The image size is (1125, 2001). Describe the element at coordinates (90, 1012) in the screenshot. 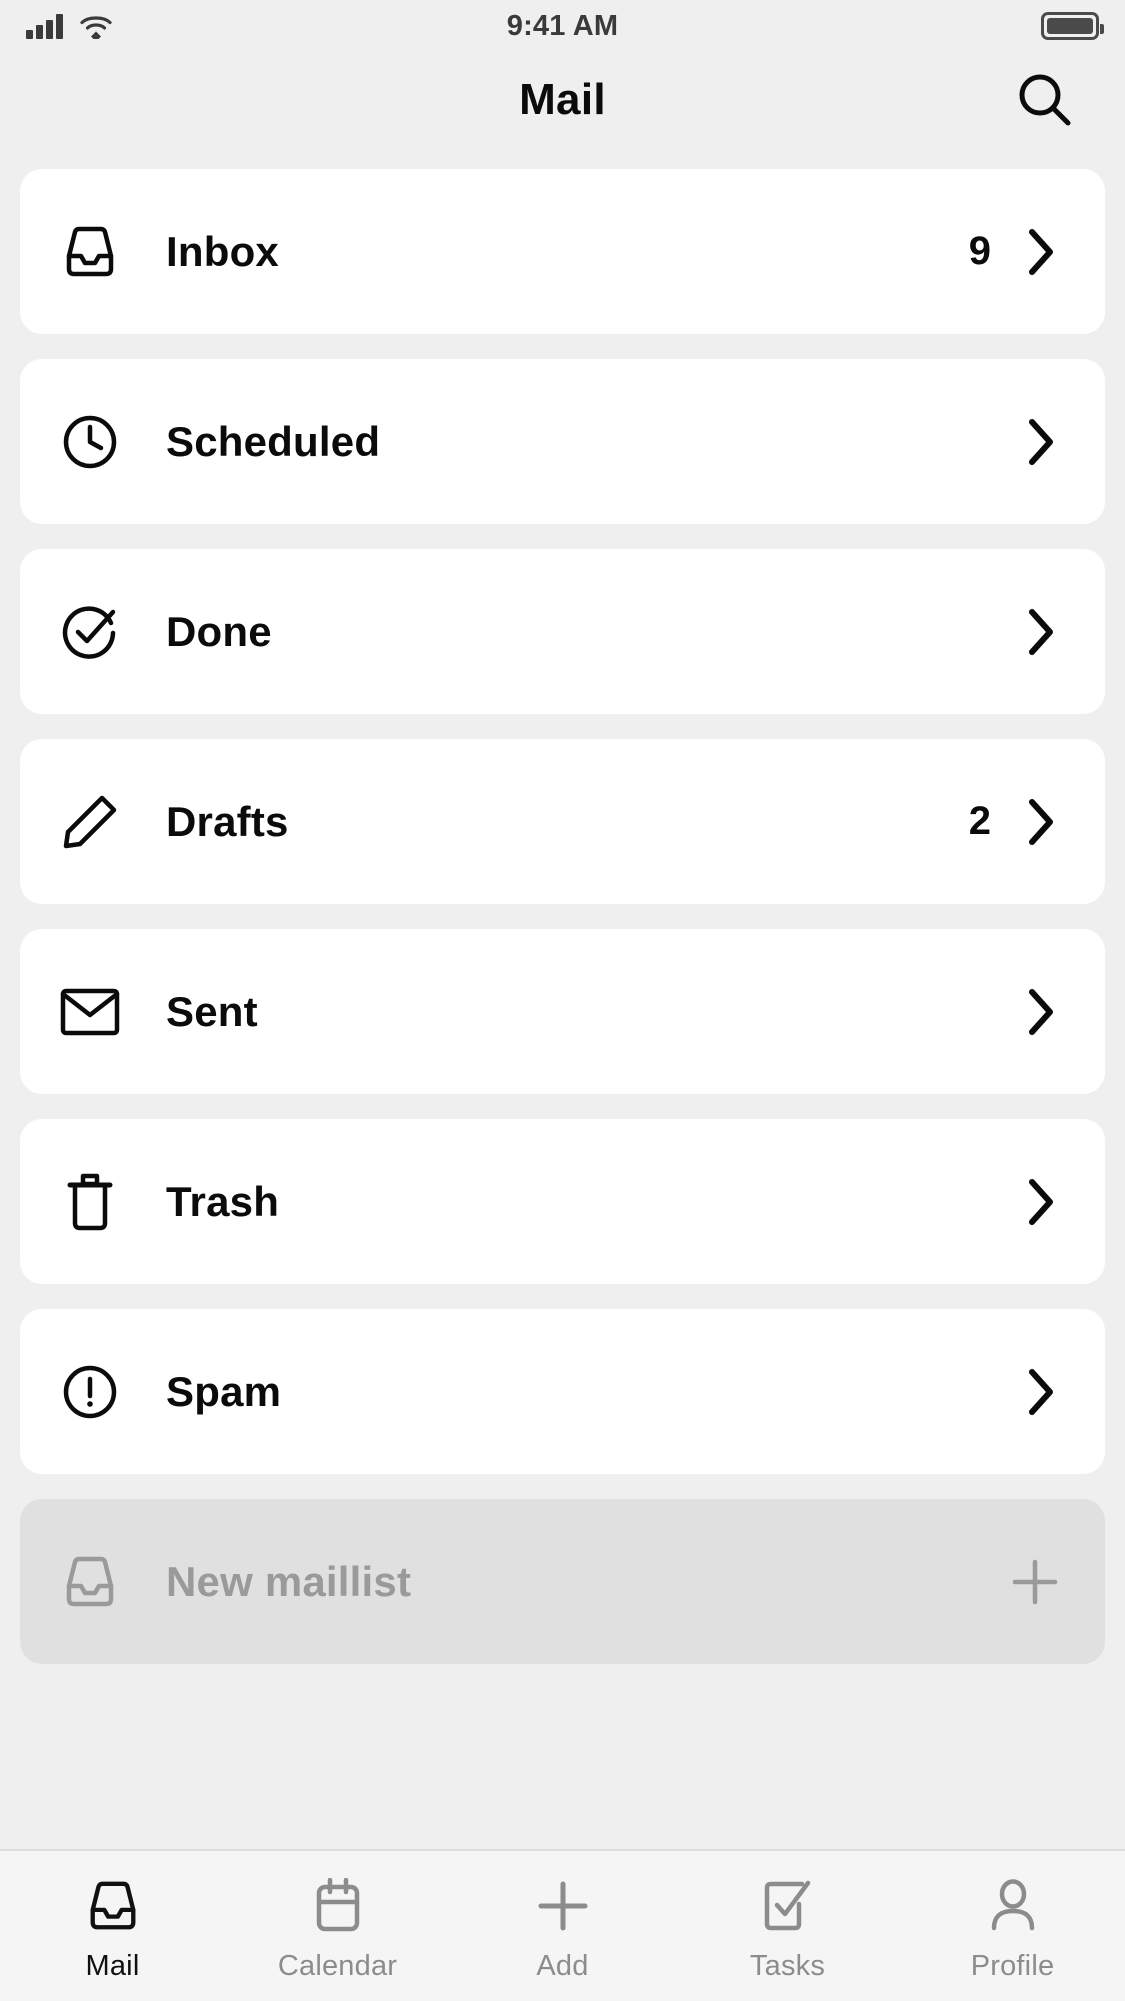

I see `envelope-icon` at that location.